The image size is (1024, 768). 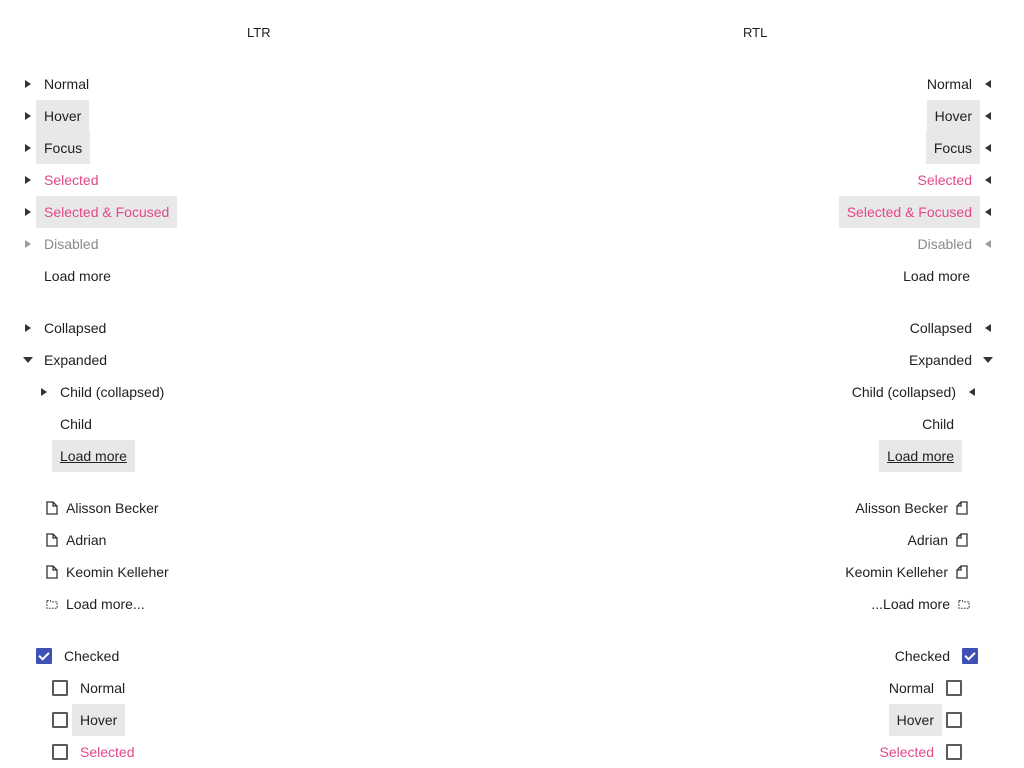 What do you see at coordinates (940, 360) in the screenshot?
I see `tree-item-label: Expanded` at bounding box center [940, 360].